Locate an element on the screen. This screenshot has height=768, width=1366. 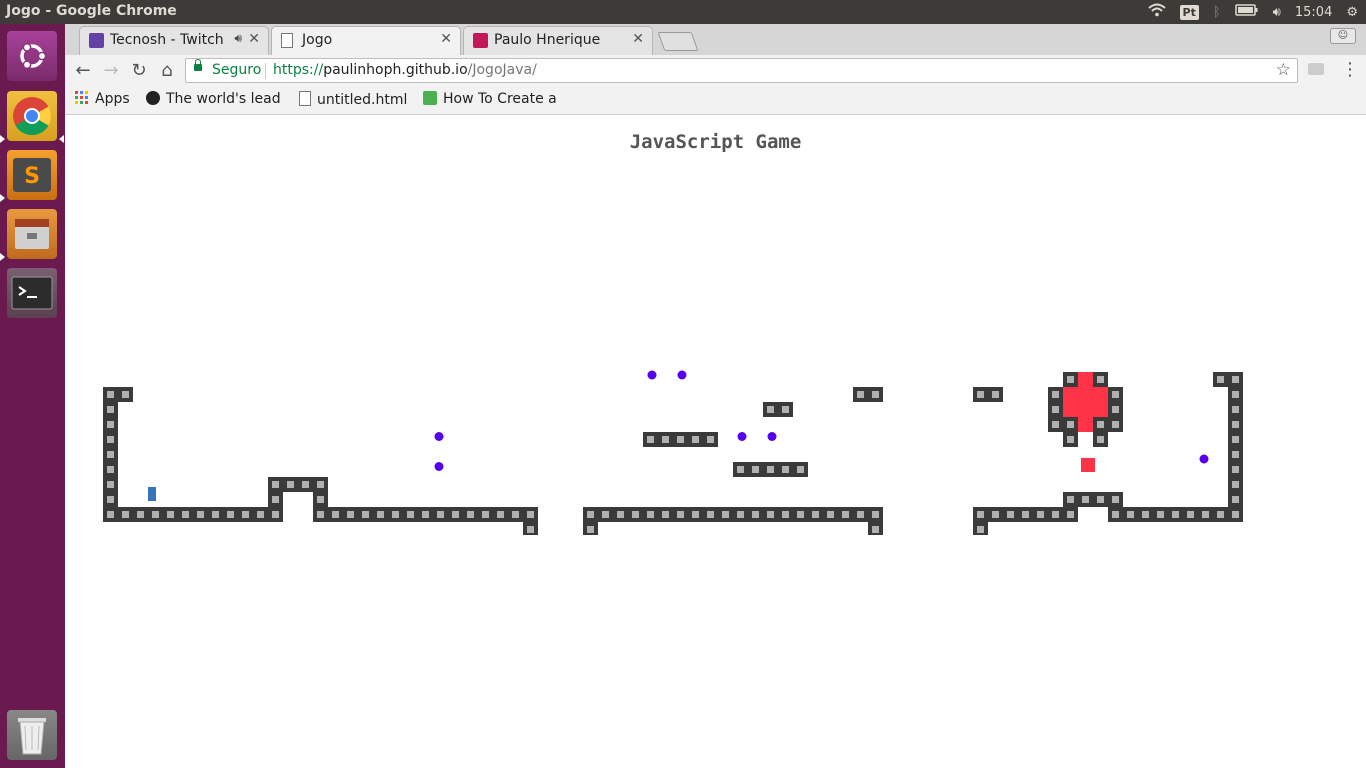
twitch-icon is located at coordinates (96, 40).